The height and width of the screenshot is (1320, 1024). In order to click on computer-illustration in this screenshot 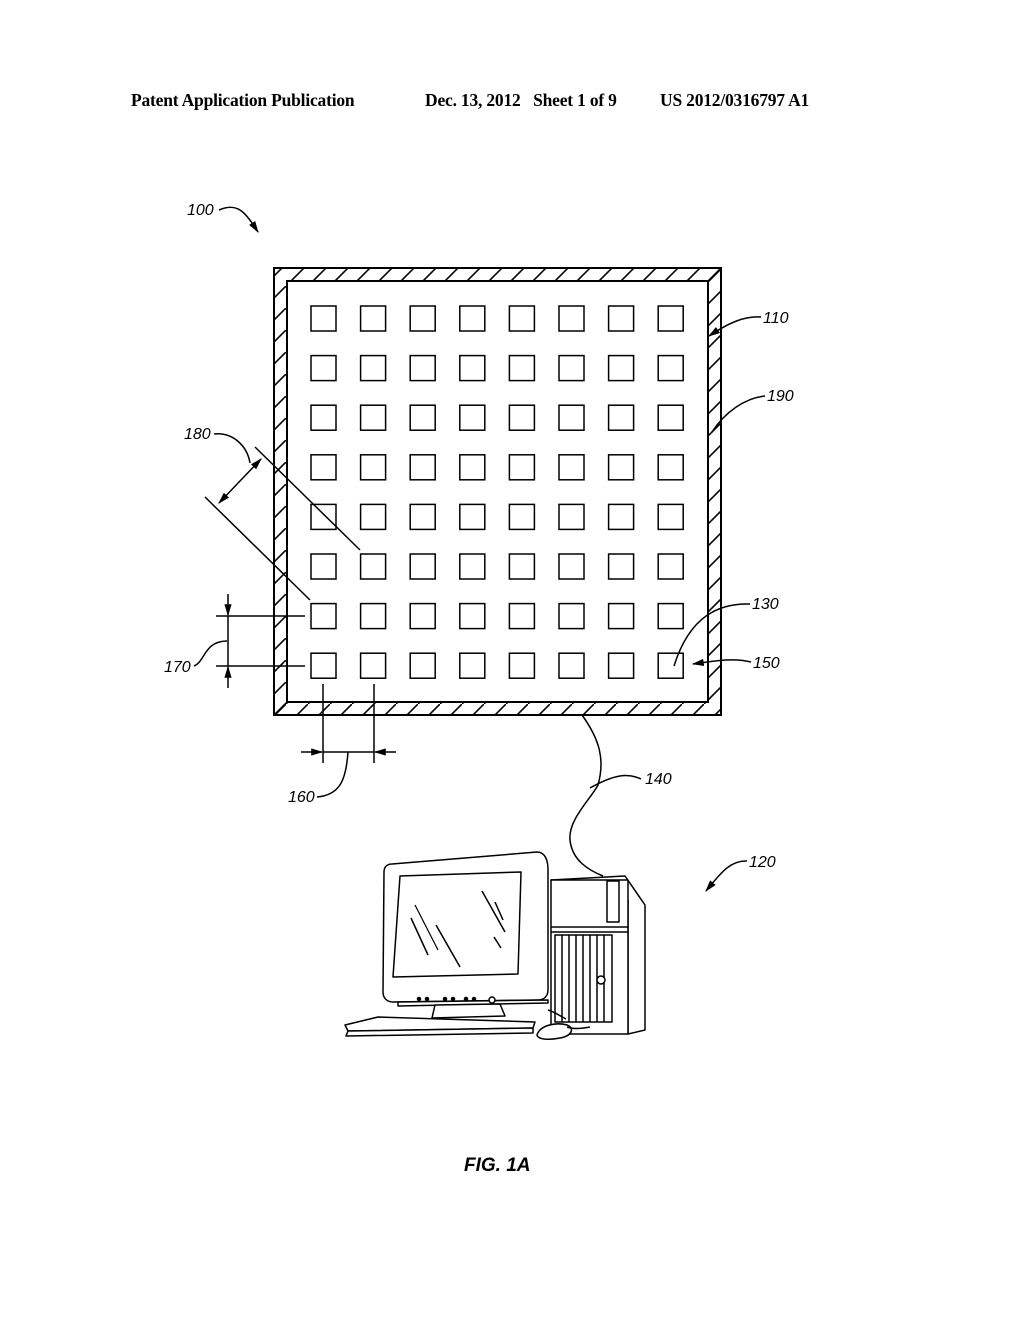, I will do `click(495, 945)`.